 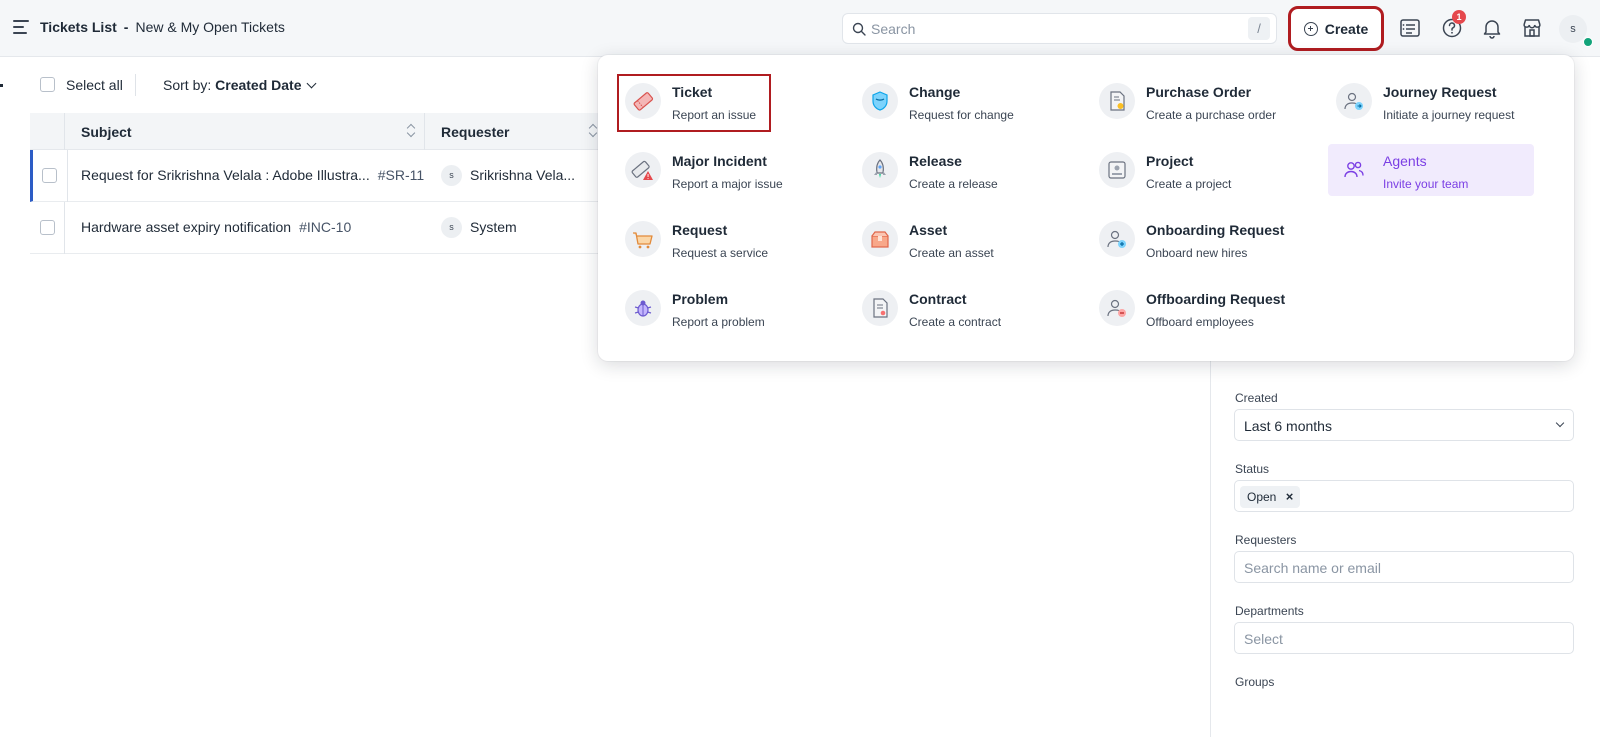 What do you see at coordinates (1263, 639) in the screenshot?
I see `departments-placeholder: Select` at bounding box center [1263, 639].